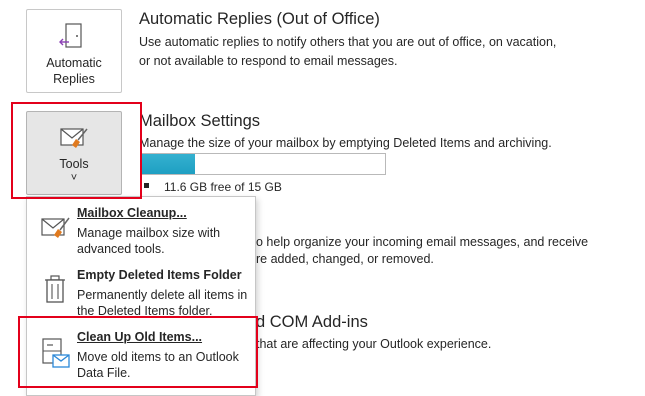 The image size is (645, 396). What do you see at coordinates (263, 164) in the screenshot?
I see `mailbox-usage-bar` at bounding box center [263, 164].